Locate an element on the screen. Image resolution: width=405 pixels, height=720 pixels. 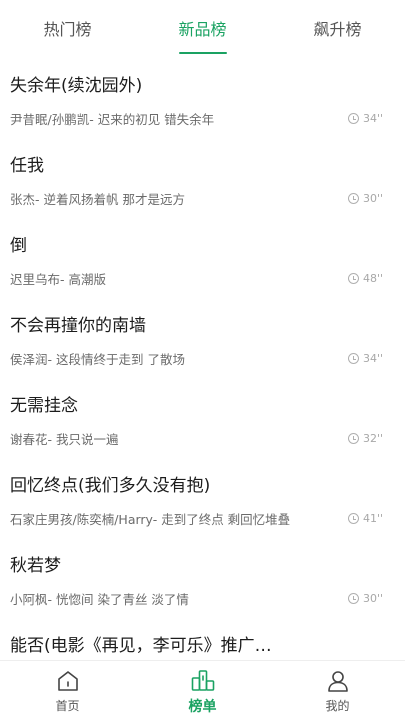
tab-hot: 热门榜 is located at coordinates (67, 30).